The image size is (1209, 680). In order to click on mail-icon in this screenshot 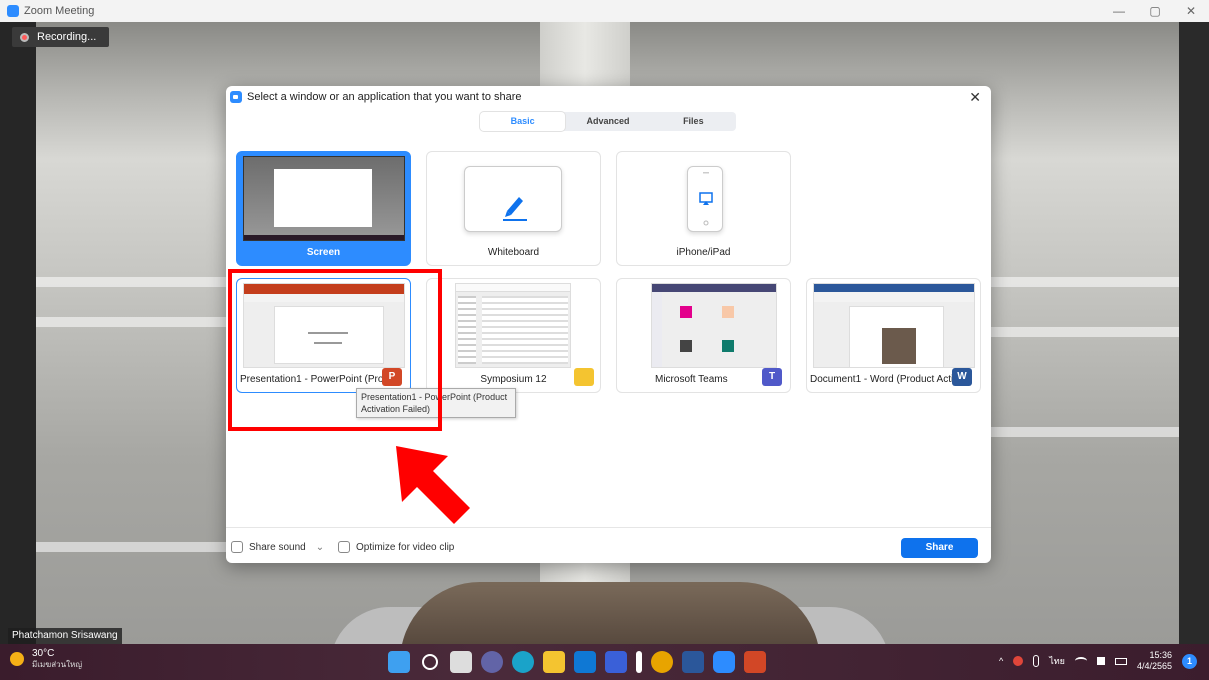, I will do `click(585, 662)`.